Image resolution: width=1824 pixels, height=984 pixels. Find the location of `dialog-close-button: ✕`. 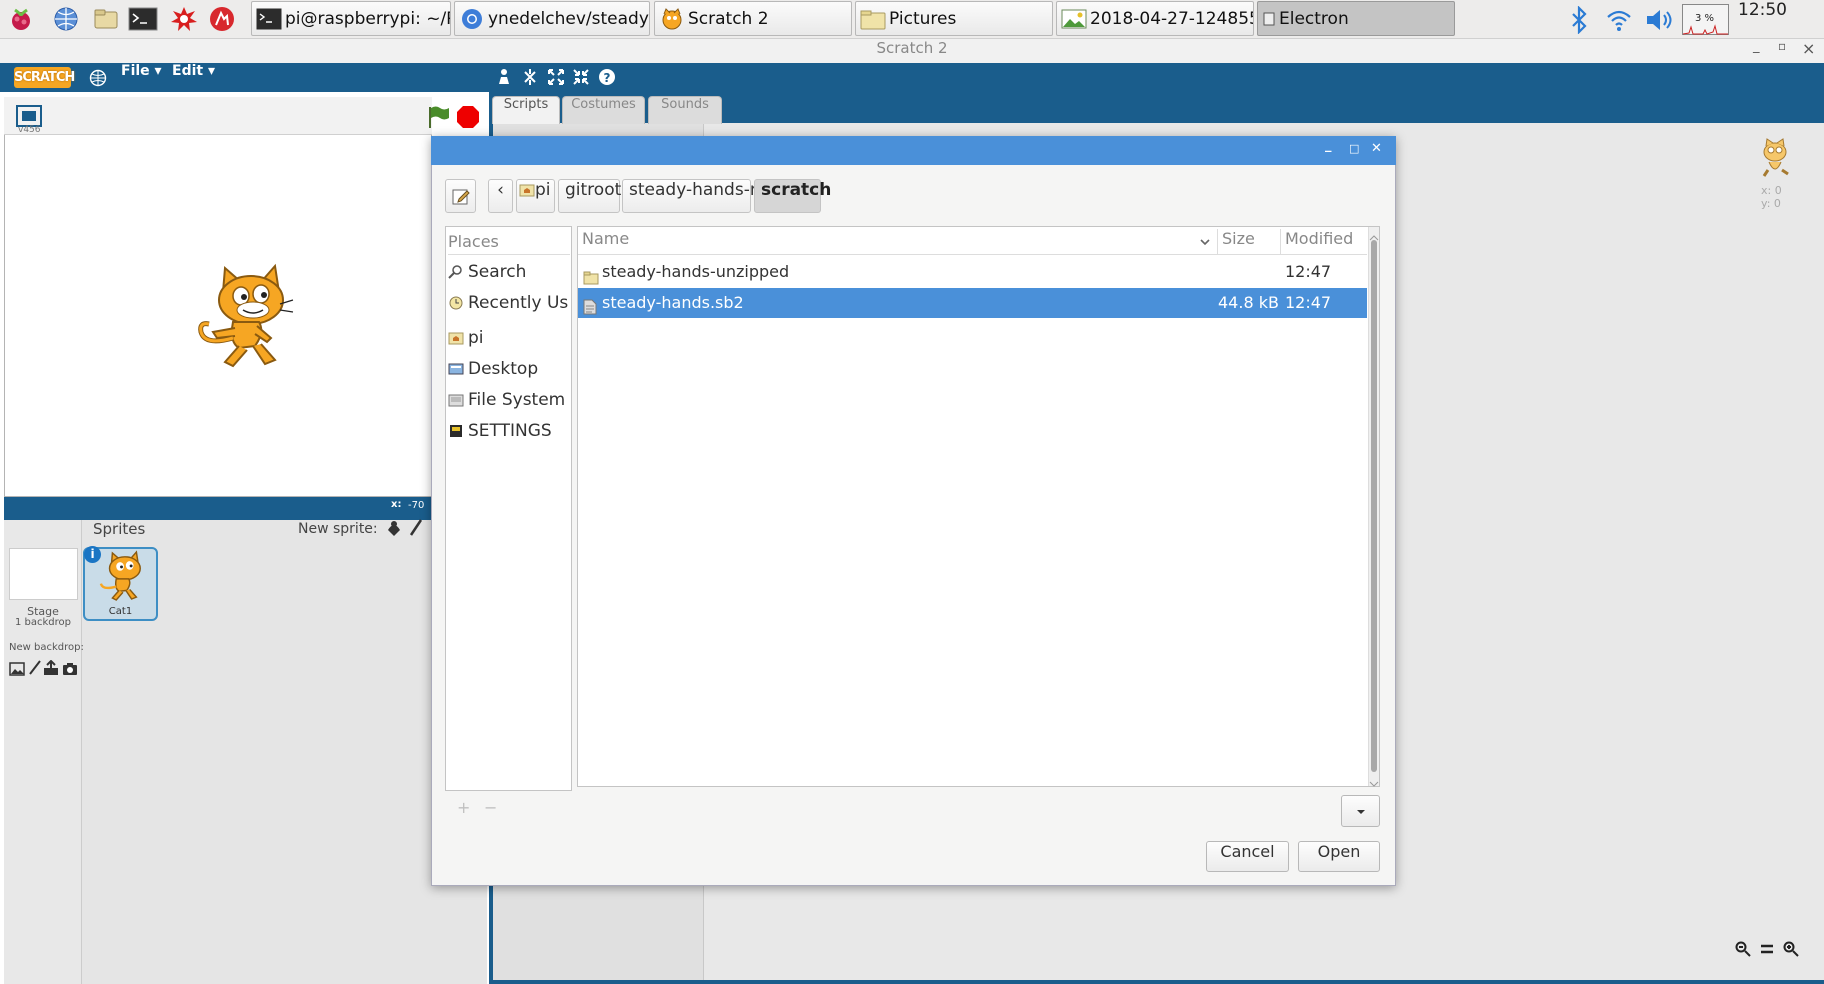

dialog-close-button: ✕ is located at coordinates (1376, 148).